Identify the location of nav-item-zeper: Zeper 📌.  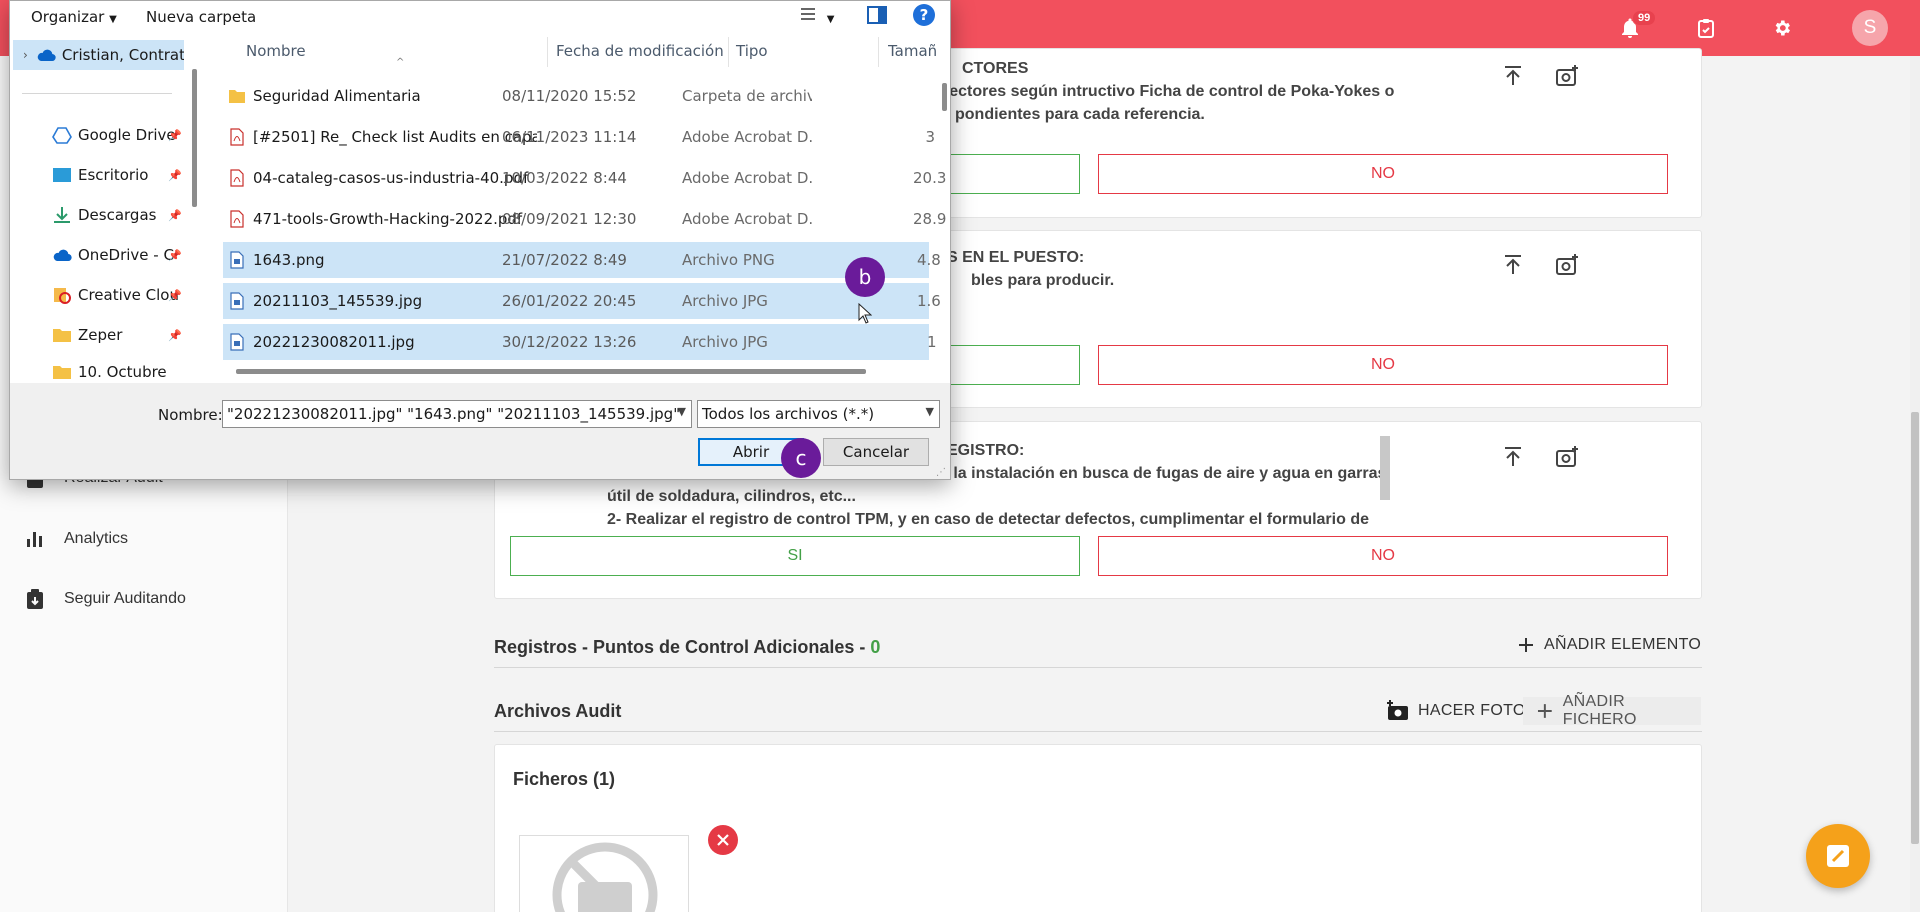
(104, 335).